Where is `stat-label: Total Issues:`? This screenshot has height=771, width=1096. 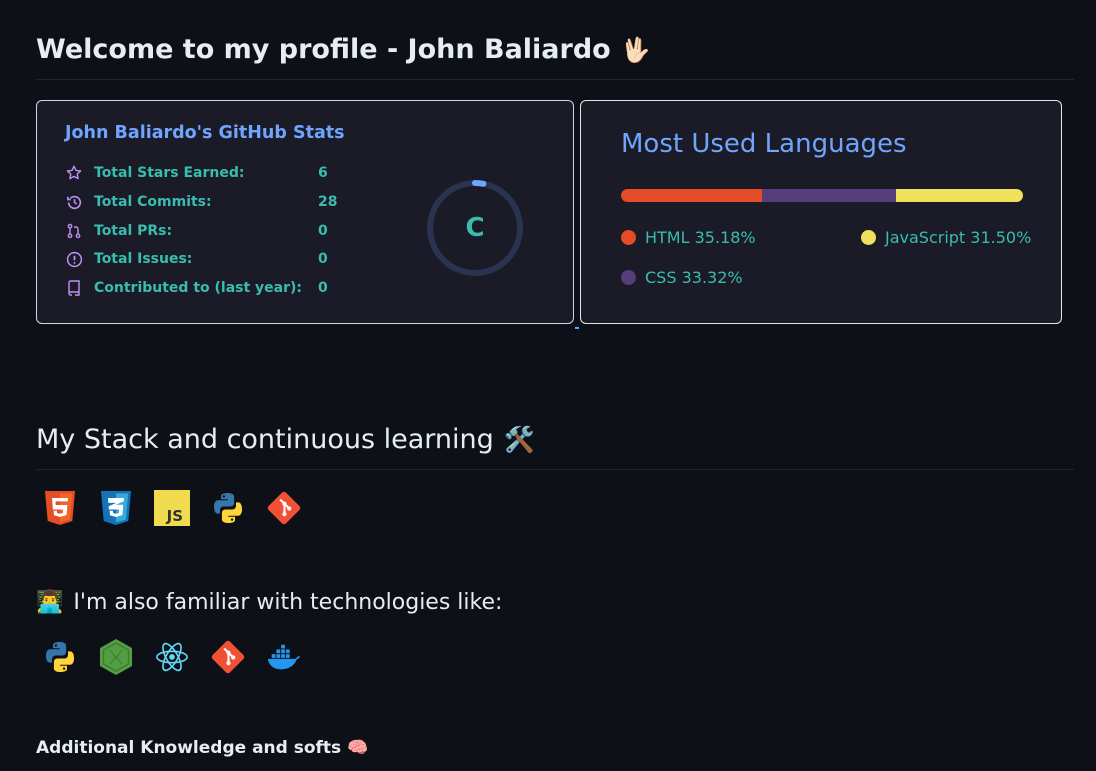
stat-label: Total Issues: is located at coordinates (143, 259).